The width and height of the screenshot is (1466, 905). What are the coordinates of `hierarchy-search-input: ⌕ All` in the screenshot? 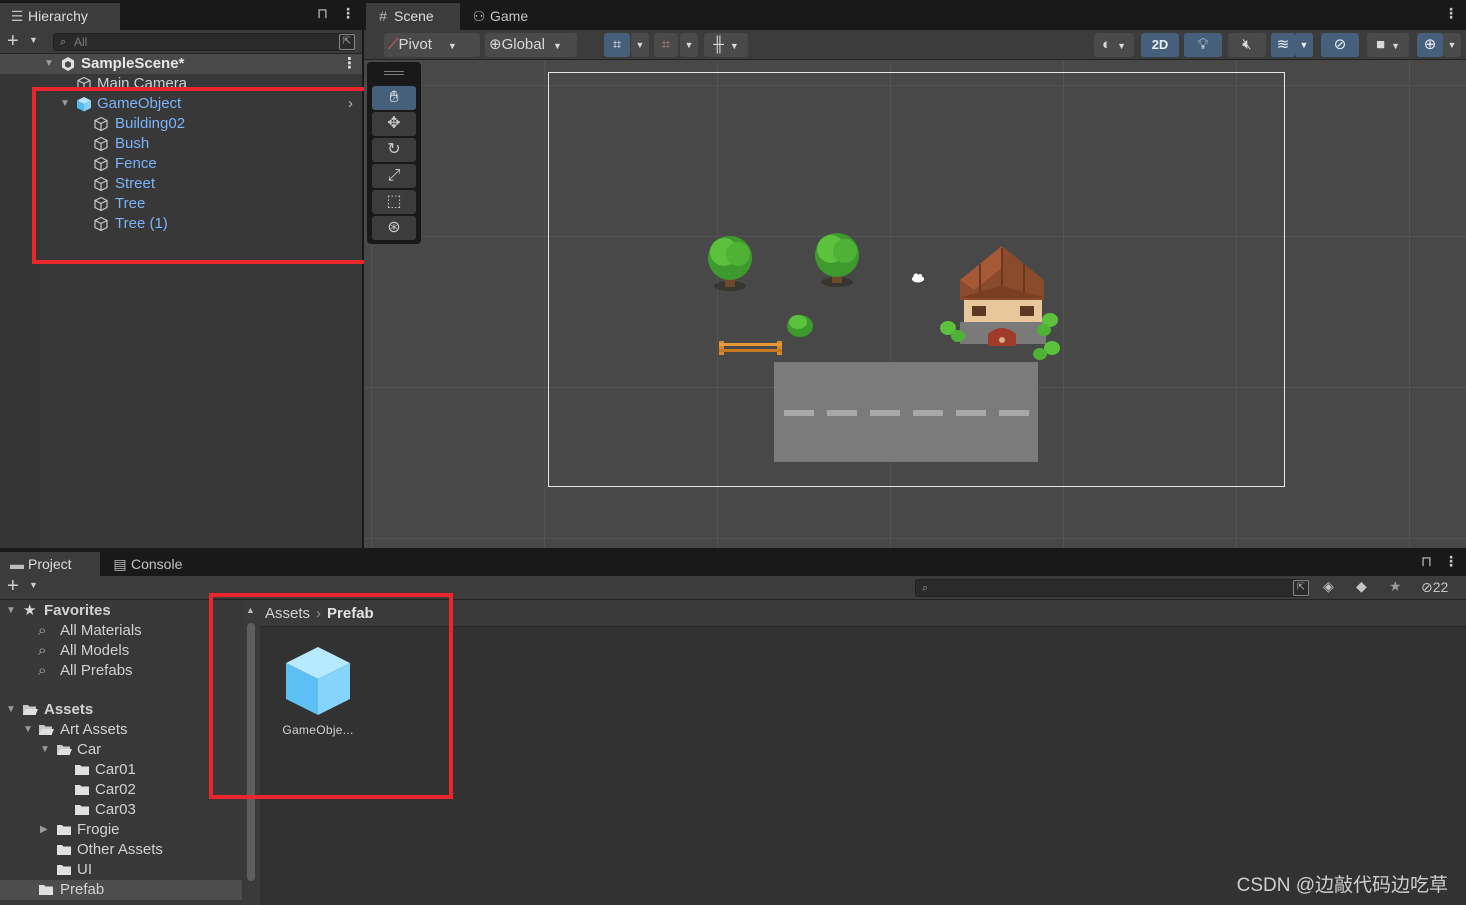 It's located at (204, 42).